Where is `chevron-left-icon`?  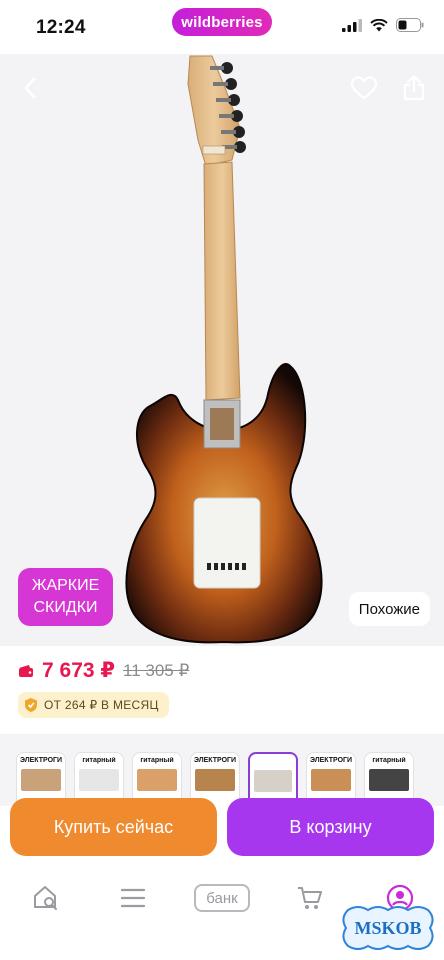
chevron-left-icon is located at coordinates (30, 88).